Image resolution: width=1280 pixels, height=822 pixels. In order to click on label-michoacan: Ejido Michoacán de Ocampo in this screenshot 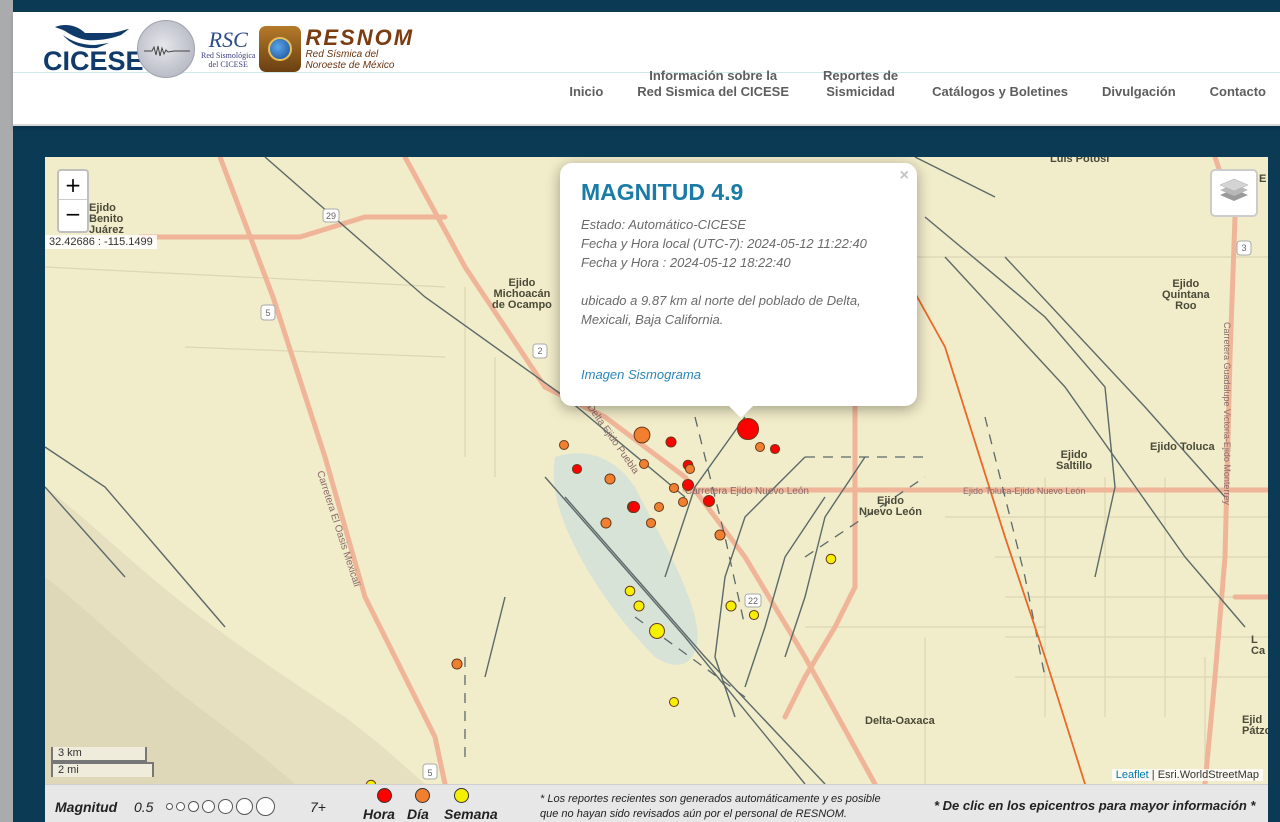, I will do `click(522, 294)`.